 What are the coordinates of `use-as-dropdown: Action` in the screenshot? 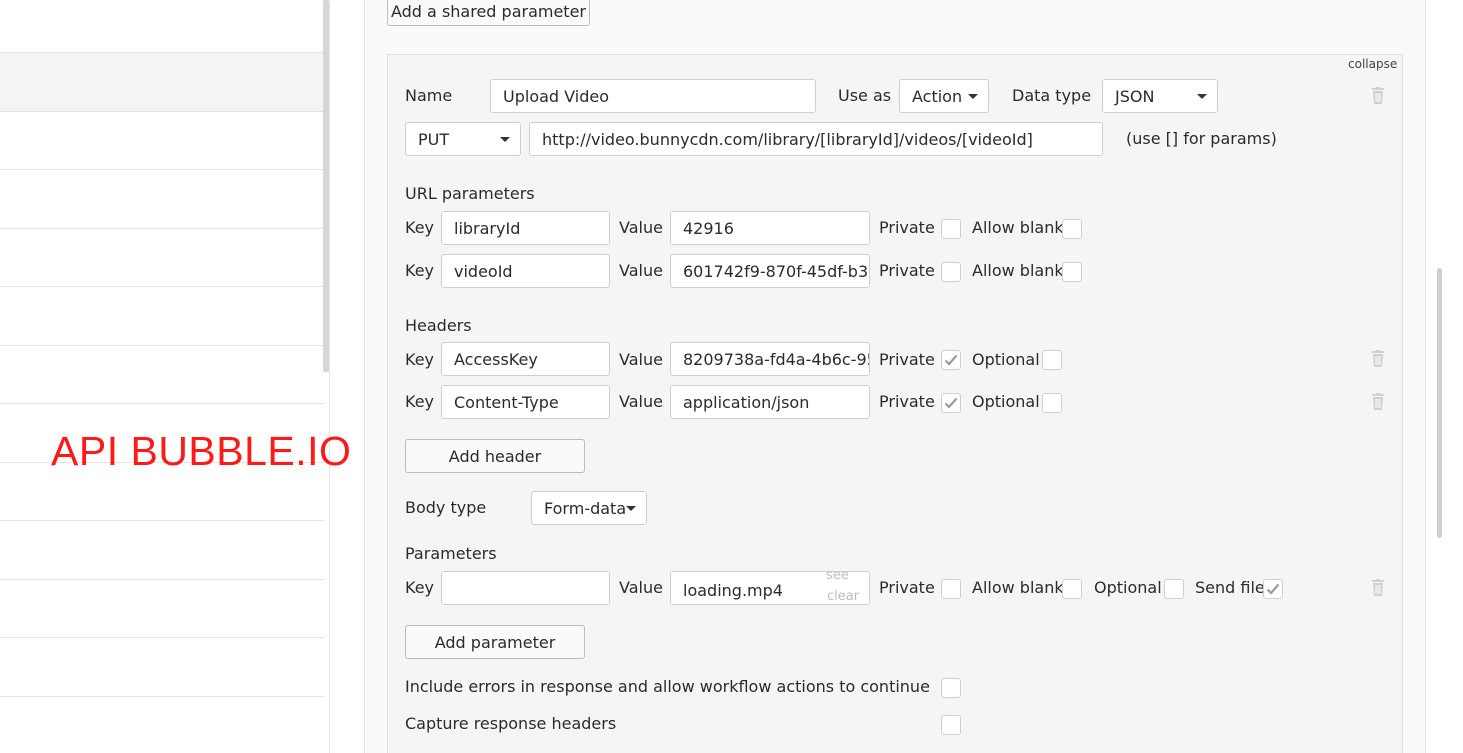 It's located at (944, 96).